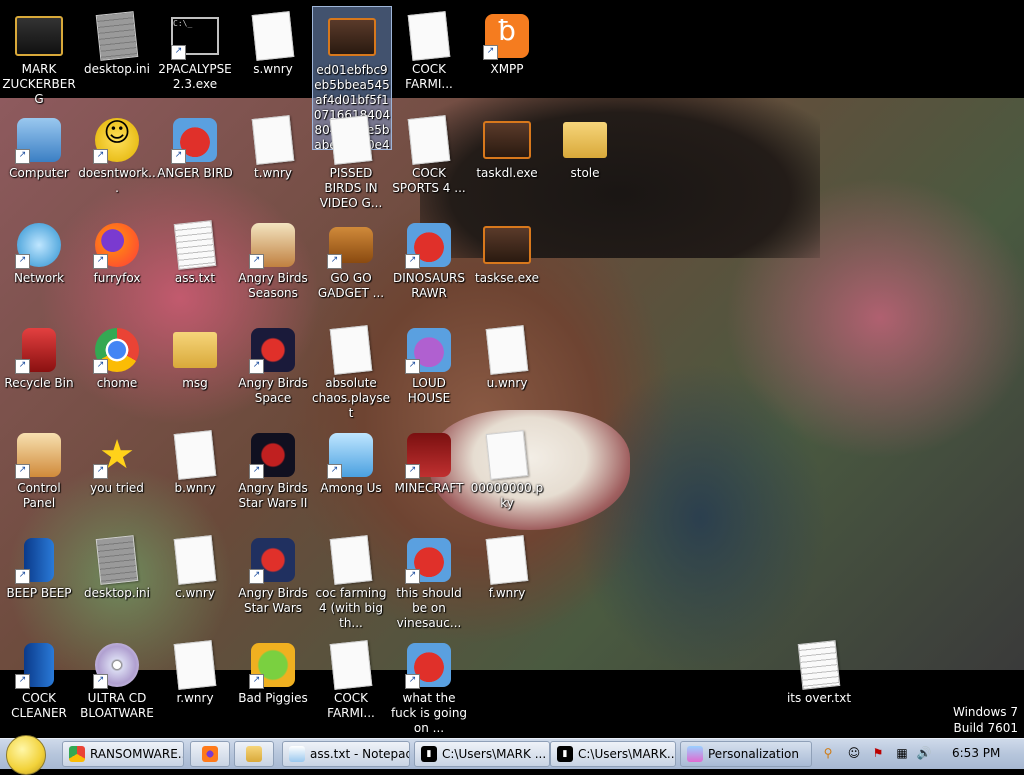 The height and width of the screenshot is (775, 1024). What do you see at coordinates (273, 600) in the screenshot?
I see `desktop-icon-label: Angry Birds Star Wars` at bounding box center [273, 600].